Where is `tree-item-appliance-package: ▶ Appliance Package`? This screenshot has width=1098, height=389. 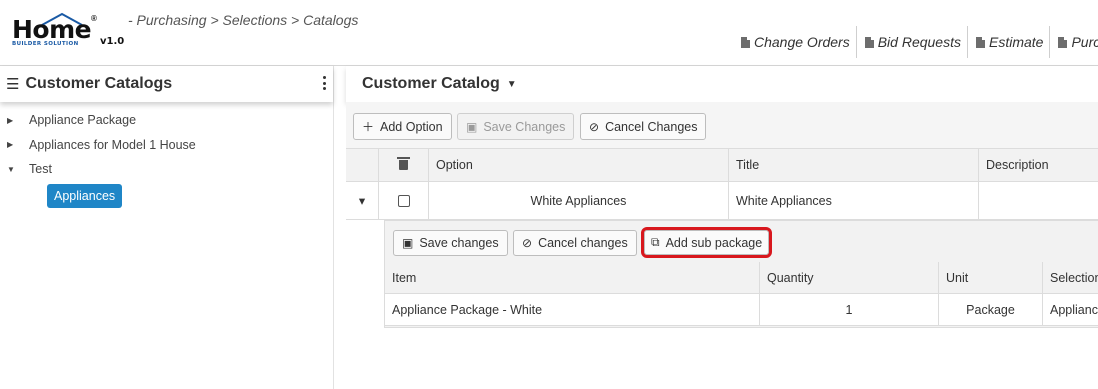 tree-item-appliance-package: ▶ Appliance Package is located at coordinates (166, 120).